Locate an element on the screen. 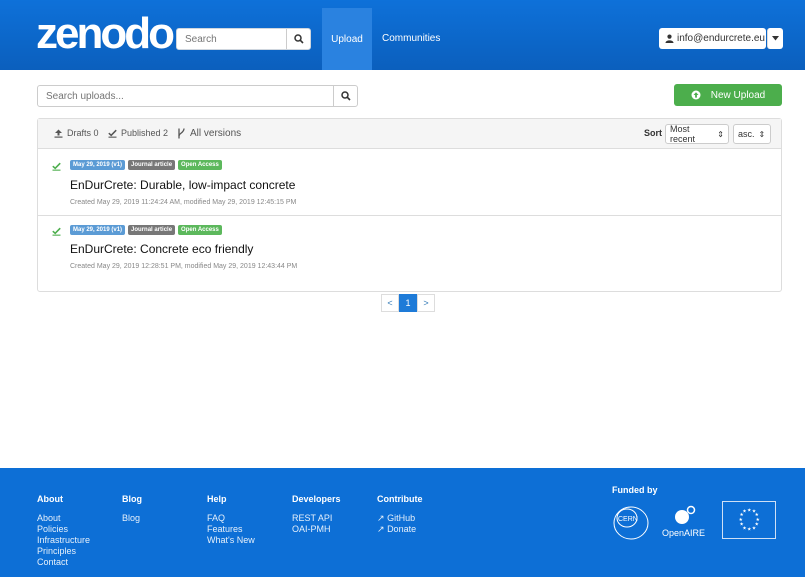 The height and width of the screenshot is (577, 805). nav-communities-link: Communities is located at coordinates (411, 38).